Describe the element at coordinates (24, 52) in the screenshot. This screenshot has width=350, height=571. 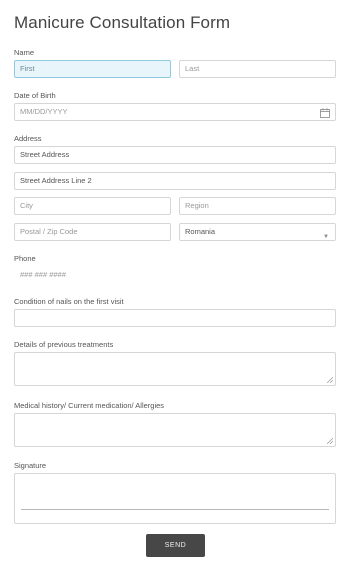
I see `name-label: Name` at that location.